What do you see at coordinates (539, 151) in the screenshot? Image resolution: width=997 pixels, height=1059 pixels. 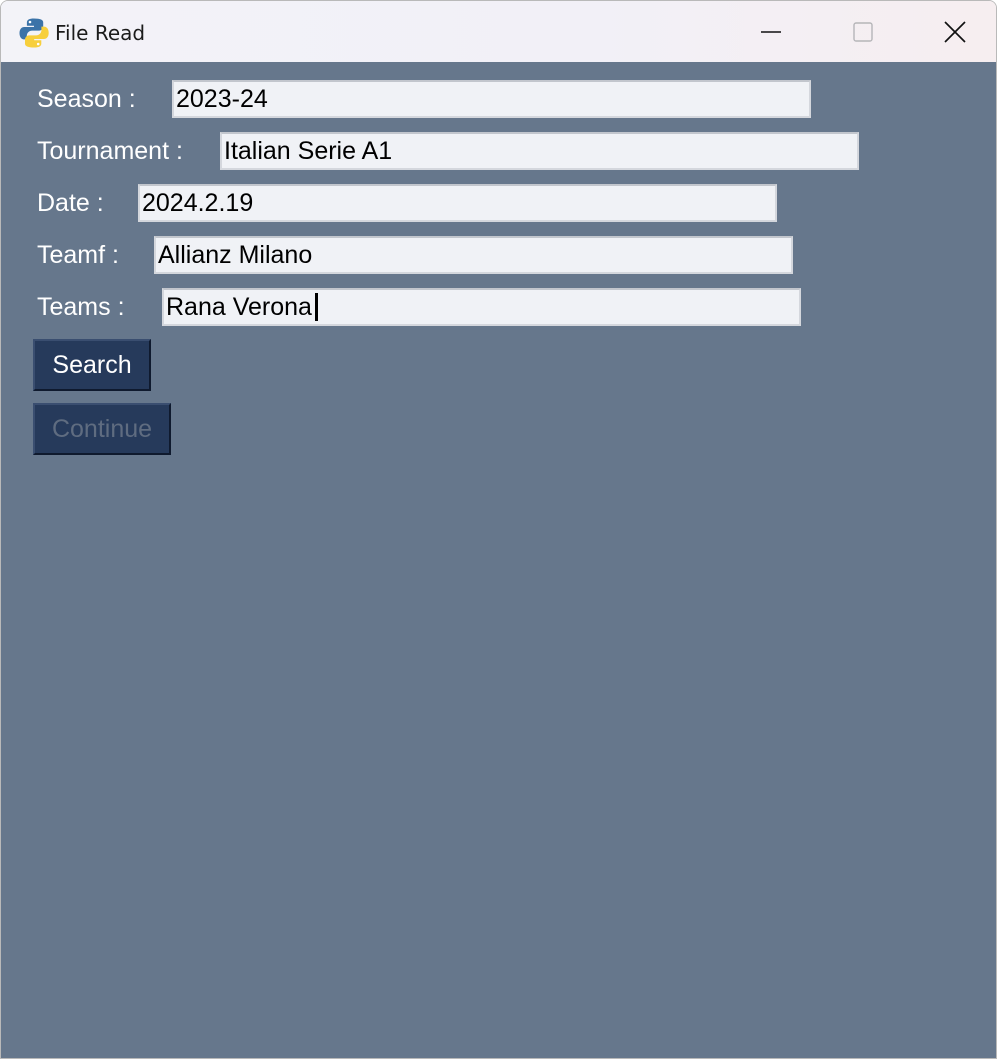 I see `tournament-input` at bounding box center [539, 151].